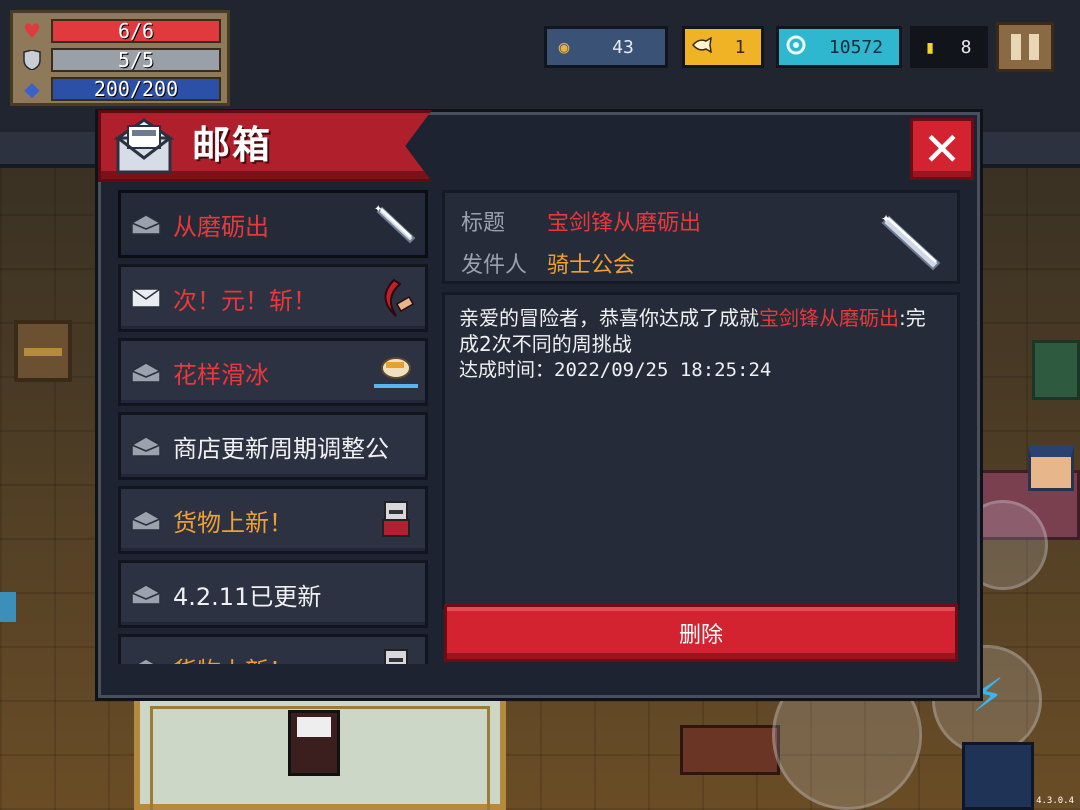 Image resolution: width=1080 pixels, height=810 pixels. I want to click on heart-icon: ♥, so click(32, 31).